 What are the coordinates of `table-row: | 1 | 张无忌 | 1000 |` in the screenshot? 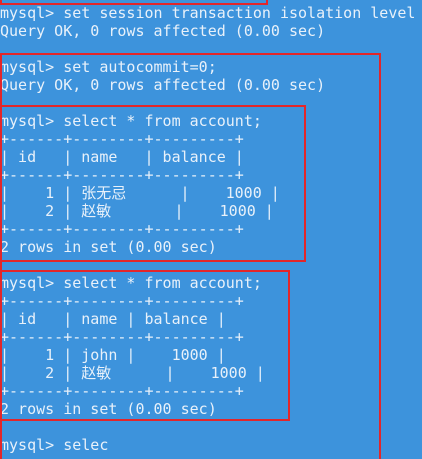 It's located at (140, 193).